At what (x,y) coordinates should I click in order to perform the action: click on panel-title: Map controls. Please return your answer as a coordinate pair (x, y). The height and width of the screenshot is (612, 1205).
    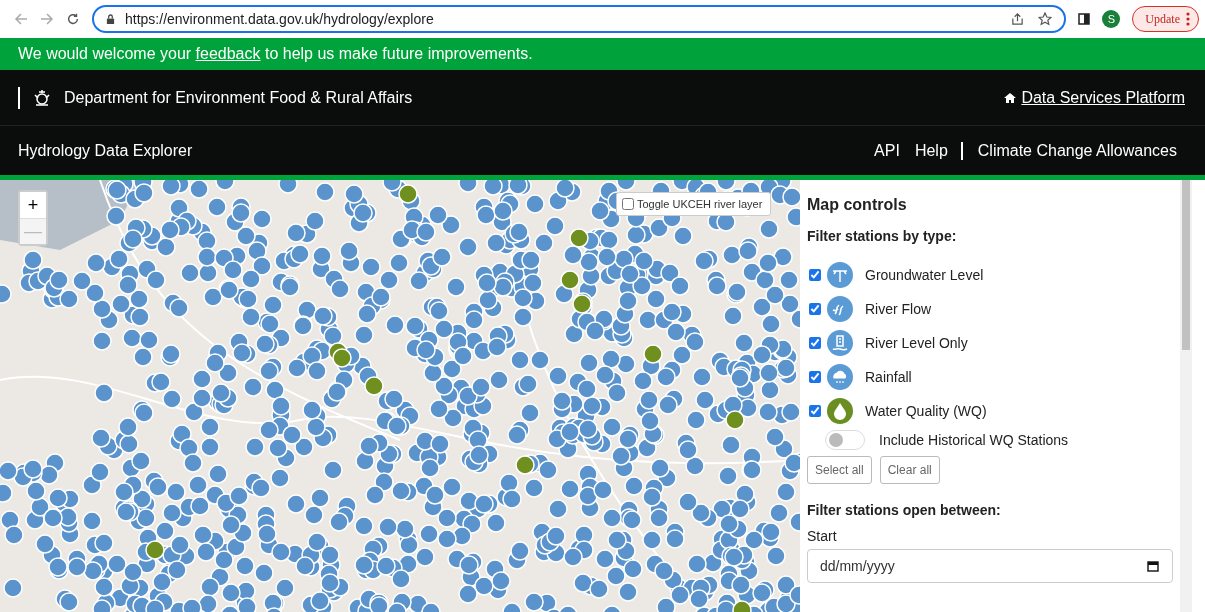
    Looking at the image, I should click on (857, 205).